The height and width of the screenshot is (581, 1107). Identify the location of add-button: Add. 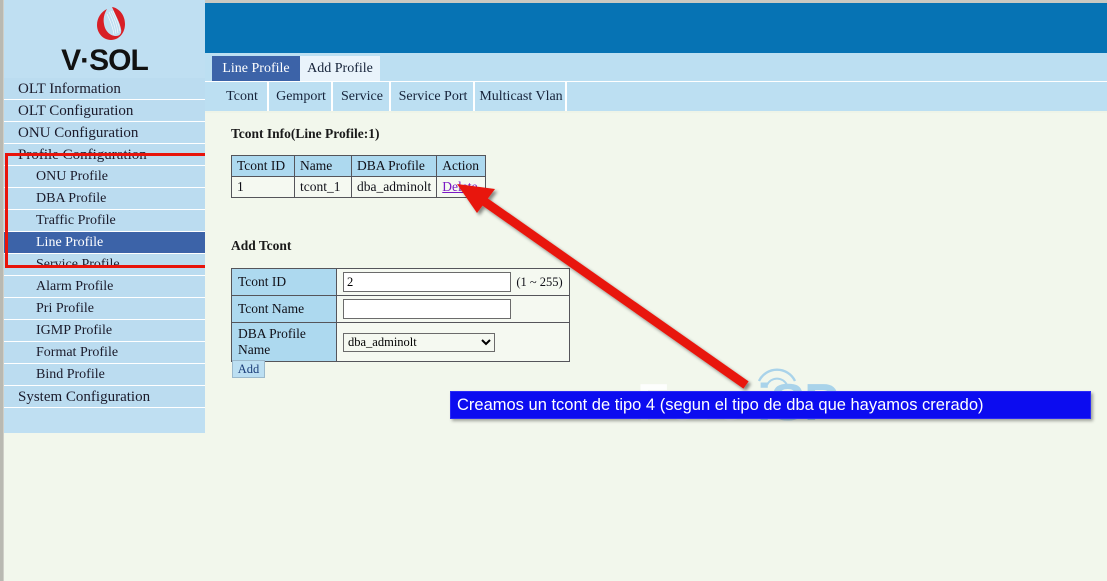
(248, 369).